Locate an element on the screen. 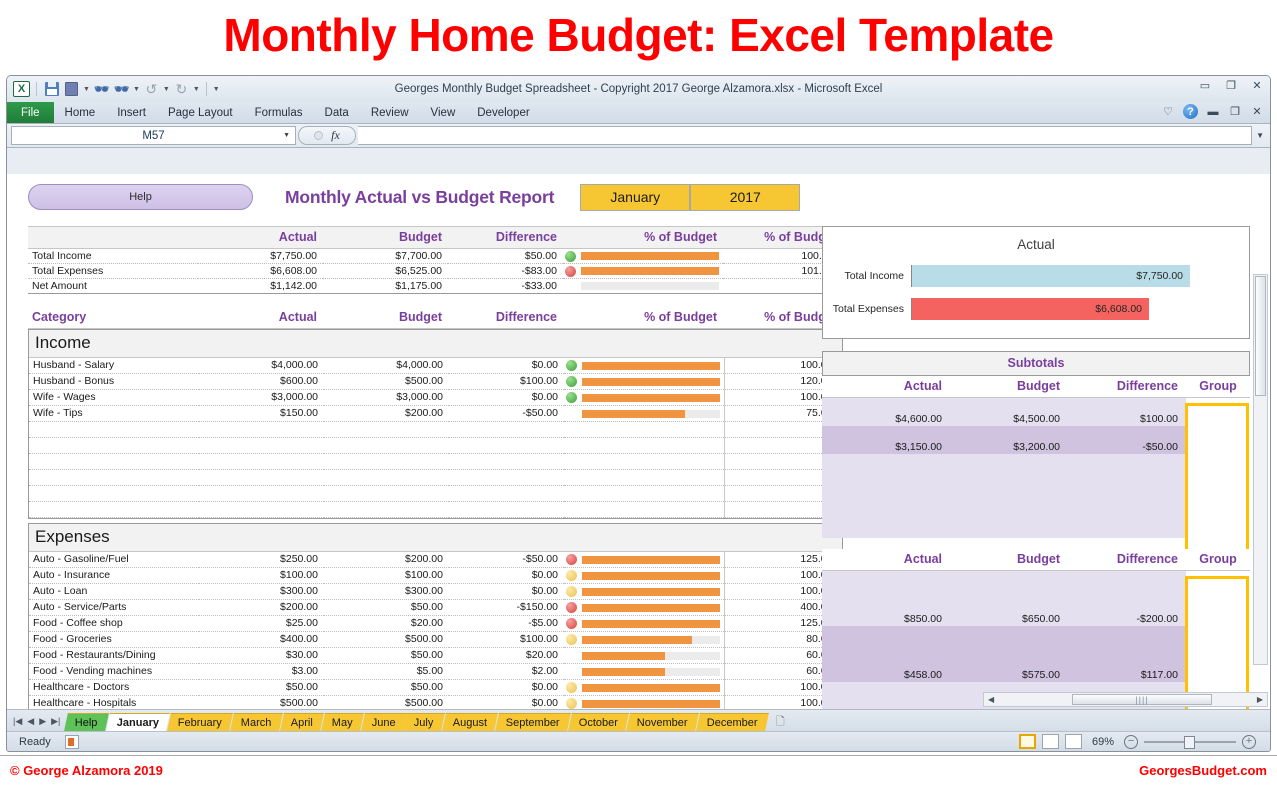 This screenshot has width=1277, height=785. zoom-level-label: 69% is located at coordinates (1103, 742).